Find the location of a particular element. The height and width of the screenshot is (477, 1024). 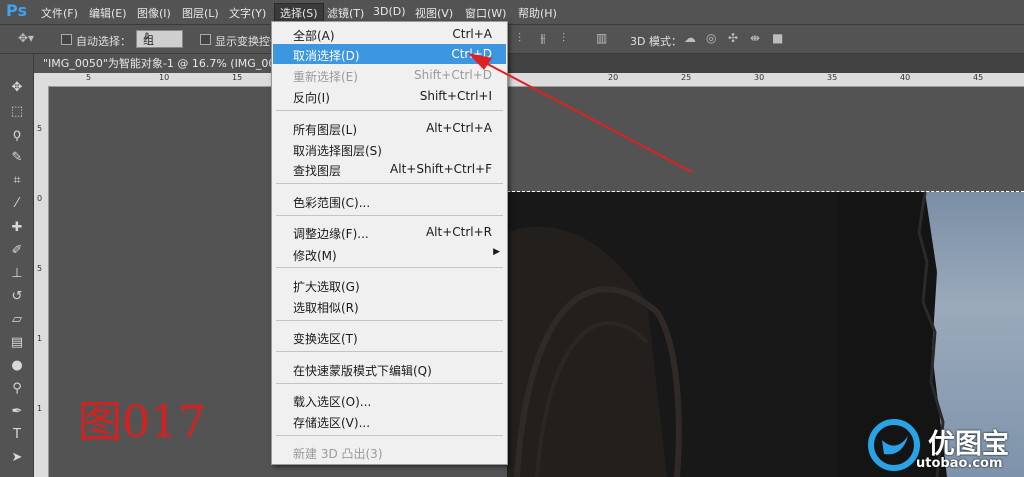

auto-select-dropdown: 组 ⇕ is located at coordinates (159, 39).